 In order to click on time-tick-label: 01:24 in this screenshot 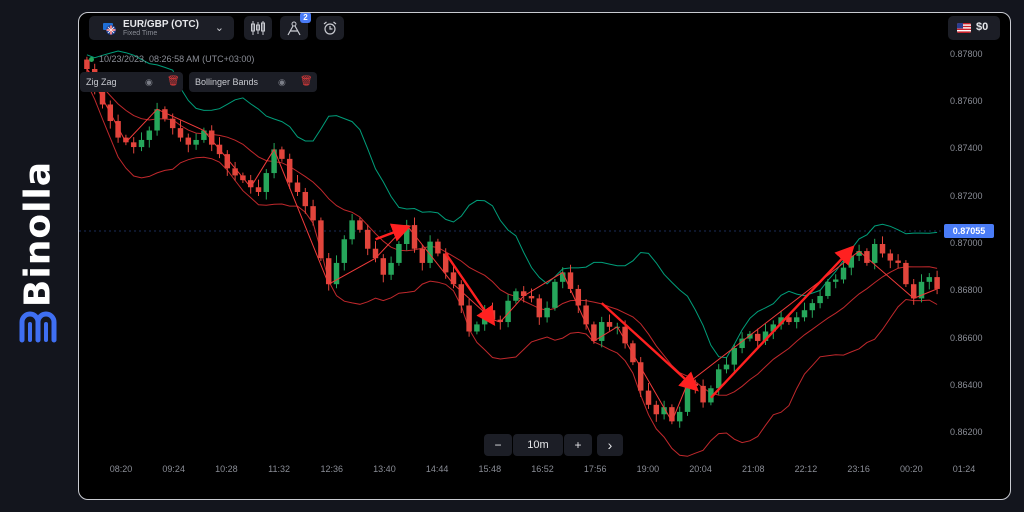, I will do `click(964, 469)`.